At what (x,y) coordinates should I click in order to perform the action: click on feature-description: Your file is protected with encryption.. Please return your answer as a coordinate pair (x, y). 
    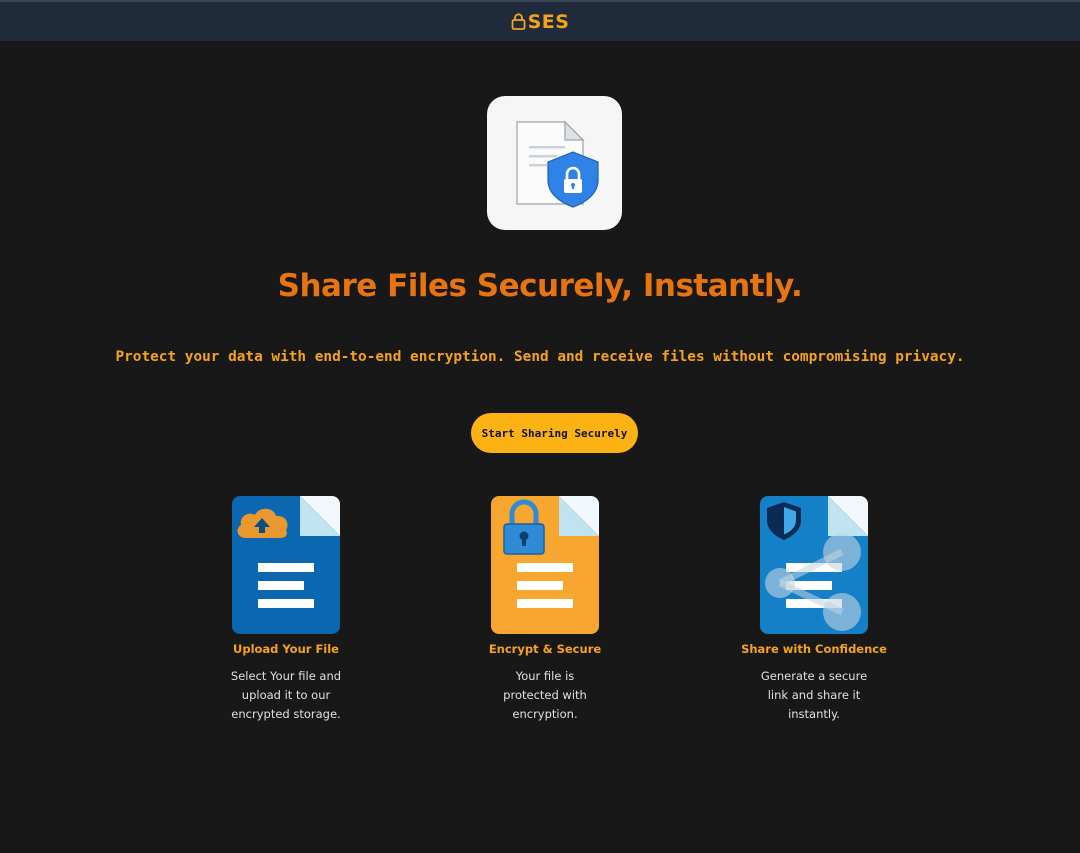
    Looking at the image, I should click on (545, 695).